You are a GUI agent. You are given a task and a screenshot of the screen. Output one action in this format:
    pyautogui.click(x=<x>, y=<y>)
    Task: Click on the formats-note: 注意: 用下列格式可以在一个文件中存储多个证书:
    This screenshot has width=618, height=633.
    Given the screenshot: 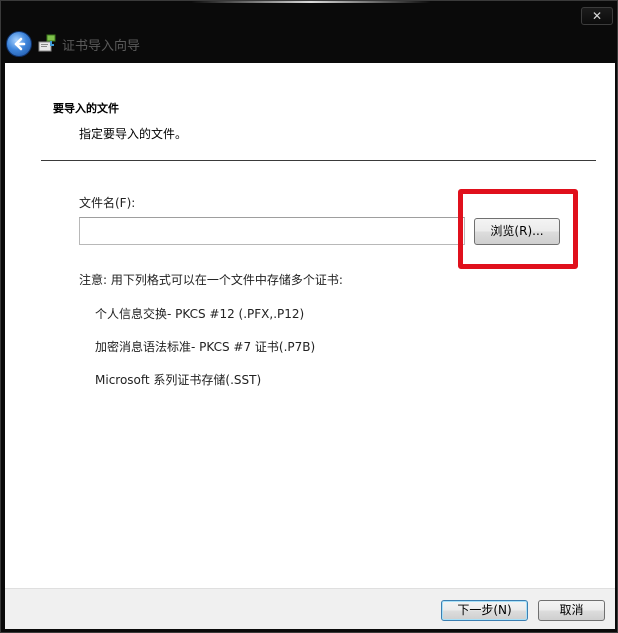 What is the action you would take?
    pyautogui.click(x=211, y=280)
    